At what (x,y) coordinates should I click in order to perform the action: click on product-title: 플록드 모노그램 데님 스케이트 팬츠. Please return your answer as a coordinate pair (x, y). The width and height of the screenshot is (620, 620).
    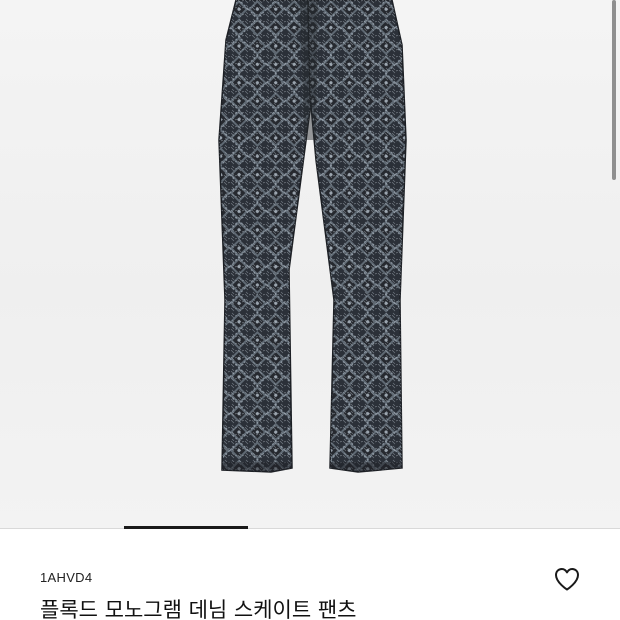
    Looking at the image, I should click on (198, 609).